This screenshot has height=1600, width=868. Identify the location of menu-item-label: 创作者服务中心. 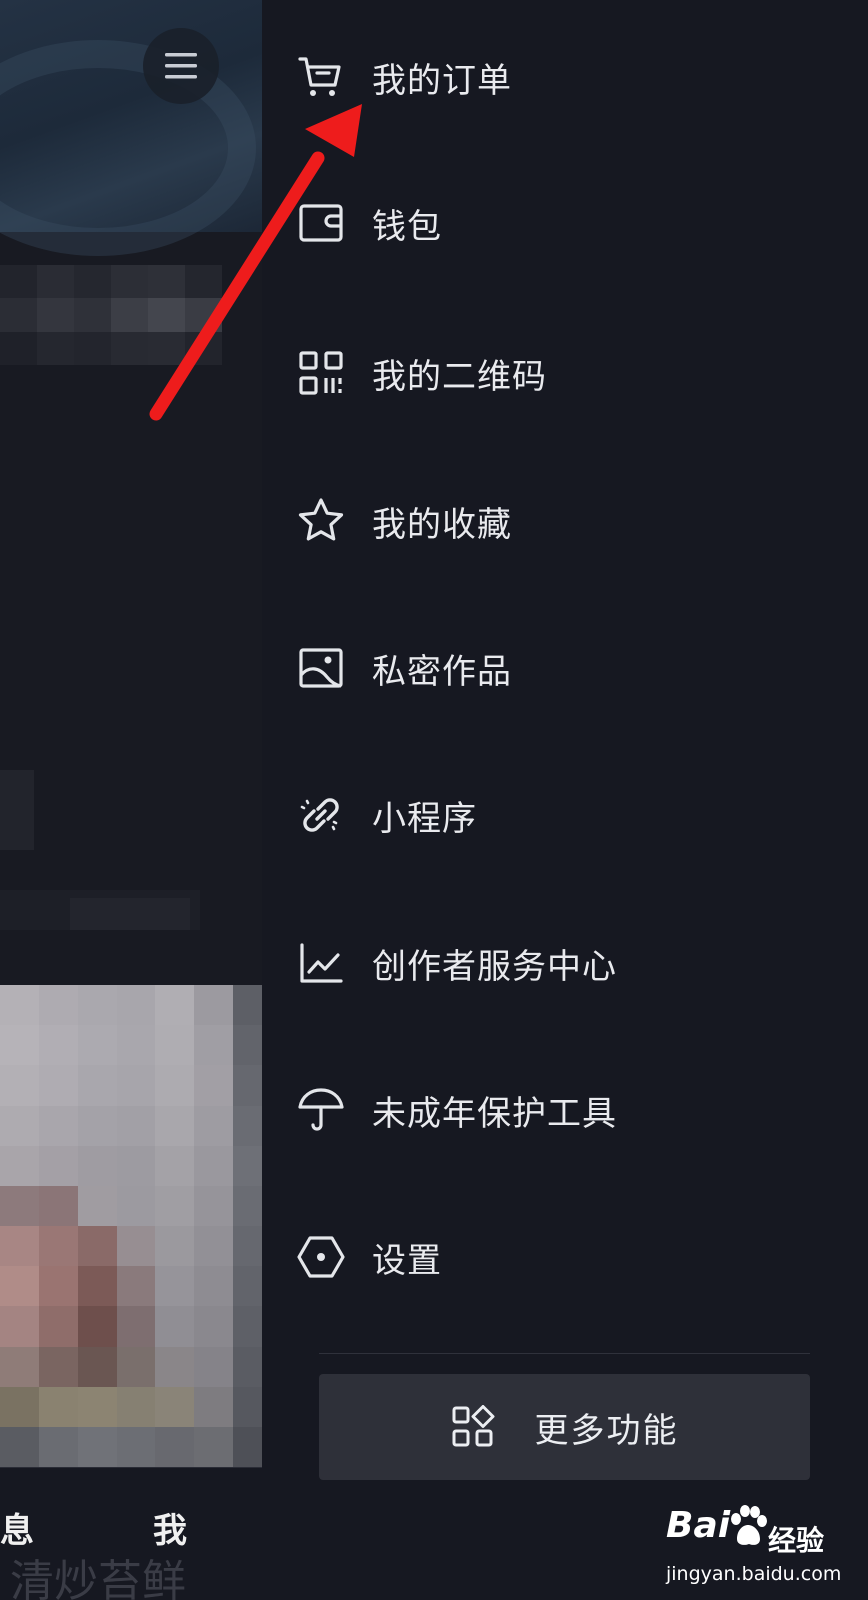
(494, 966).